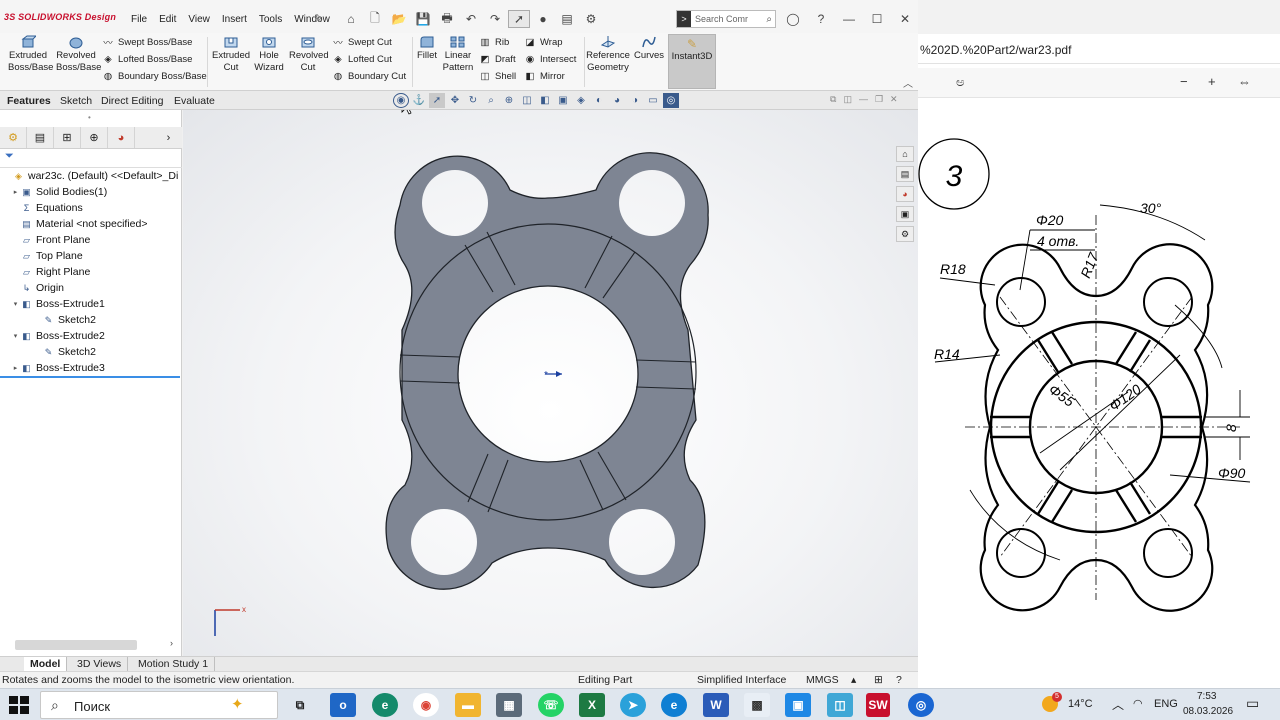 Image resolution: width=1280 pixels, height=720 pixels. I want to click on pin-menu-icon: ✎, so click(318, 18).